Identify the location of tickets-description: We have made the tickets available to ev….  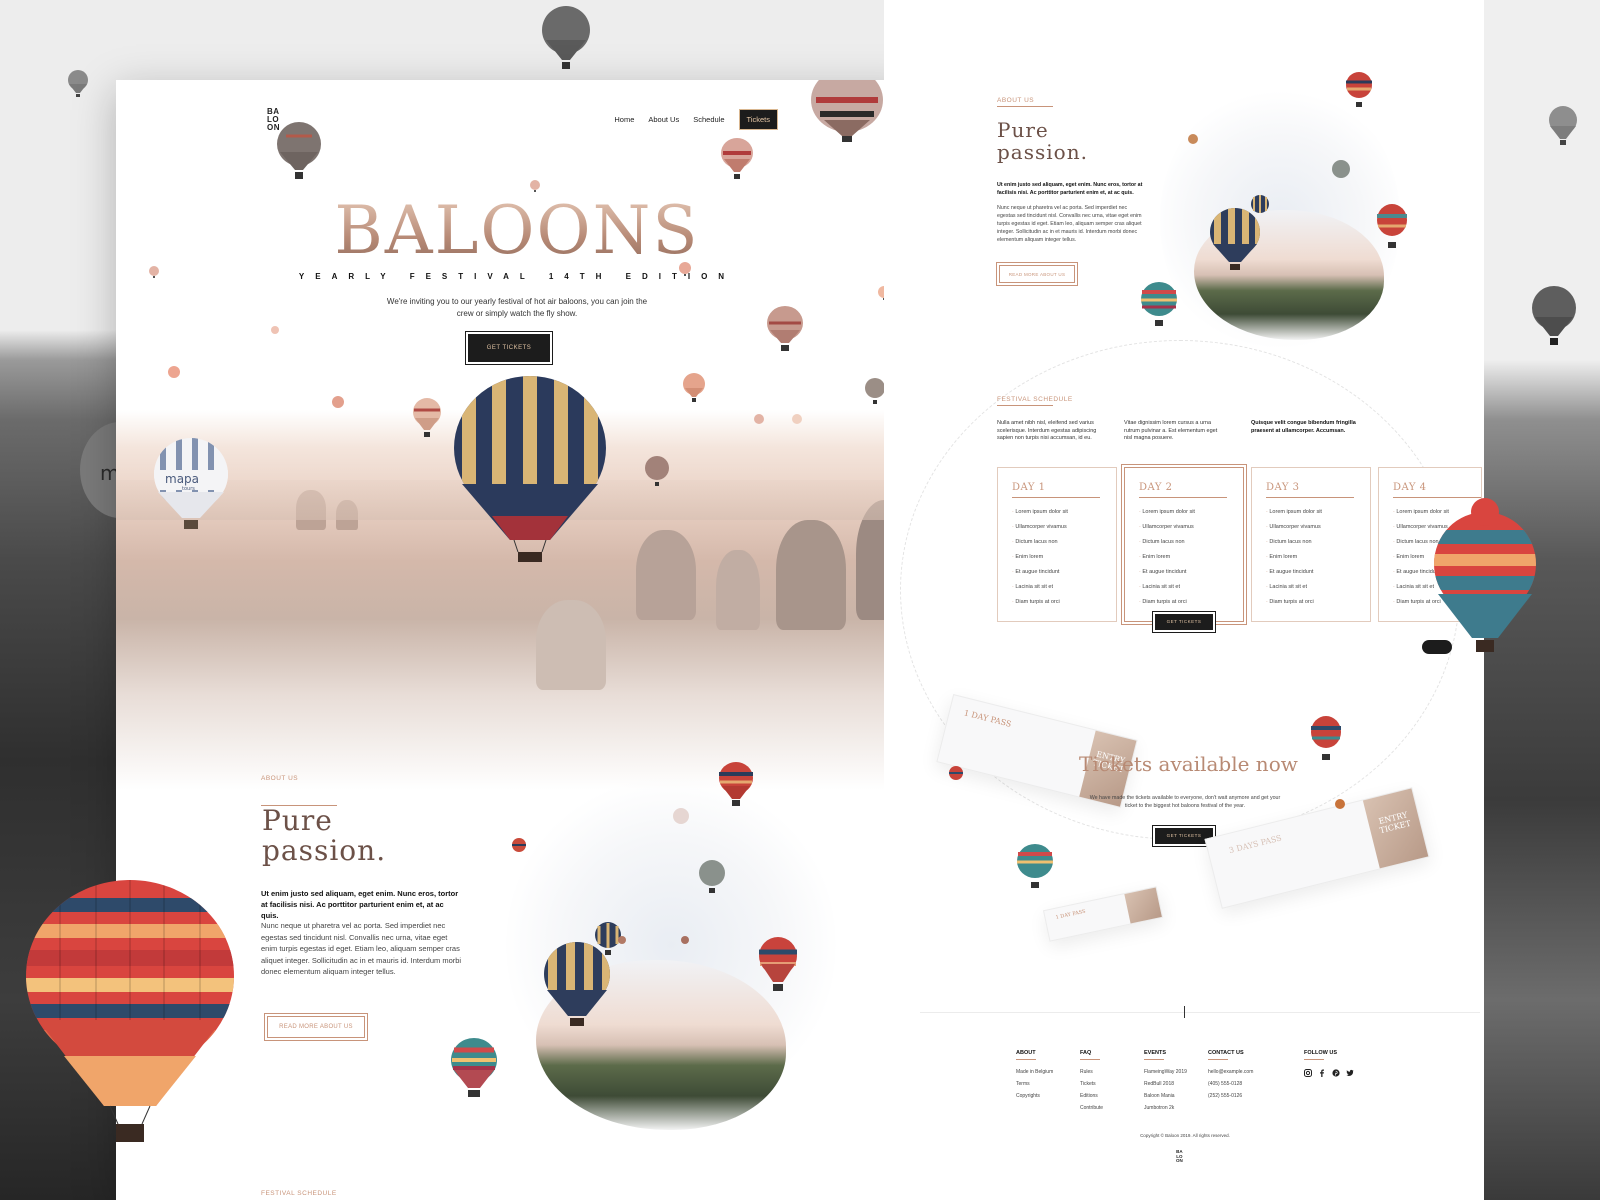
(1185, 802).